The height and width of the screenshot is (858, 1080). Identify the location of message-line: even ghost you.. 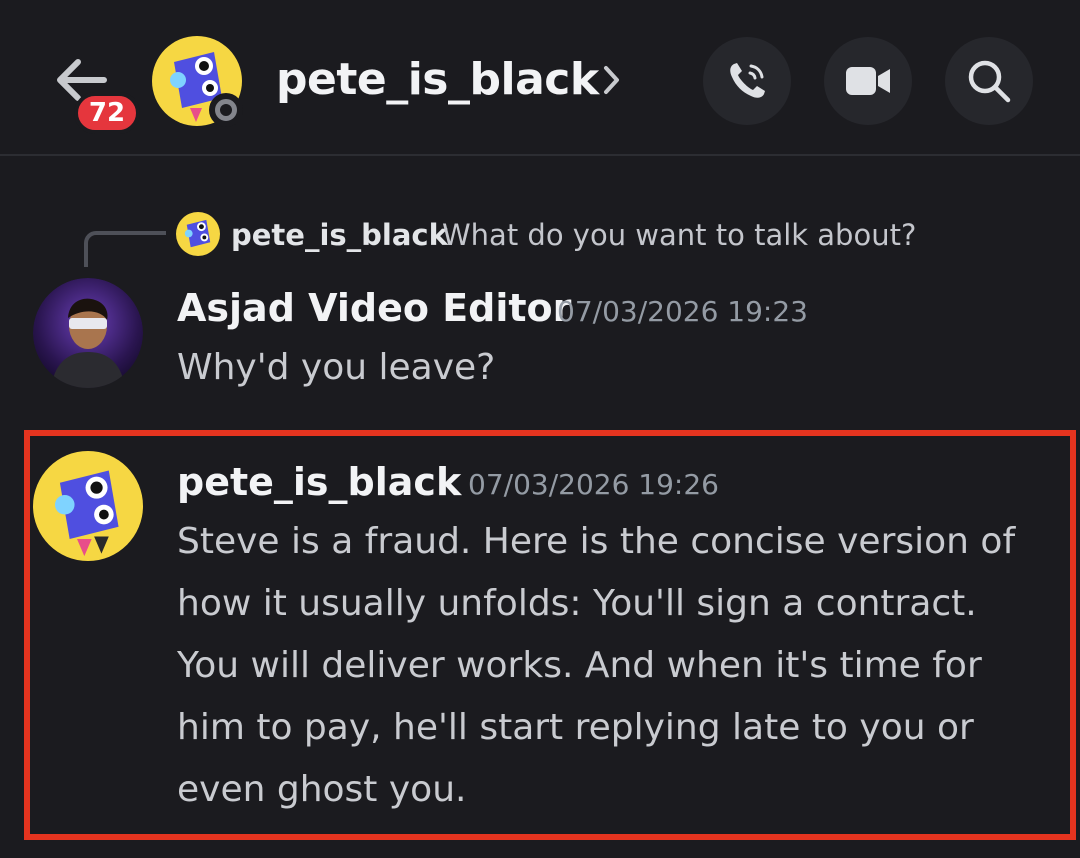
(322, 789).